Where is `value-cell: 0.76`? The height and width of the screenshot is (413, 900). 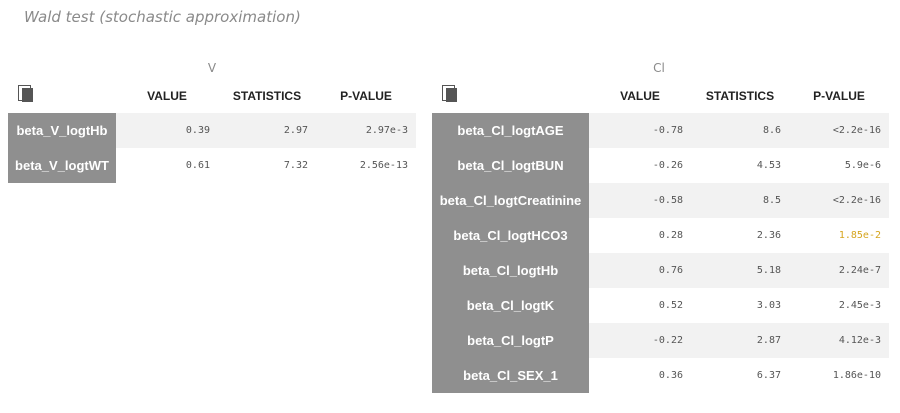 value-cell: 0.76 is located at coordinates (640, 270).